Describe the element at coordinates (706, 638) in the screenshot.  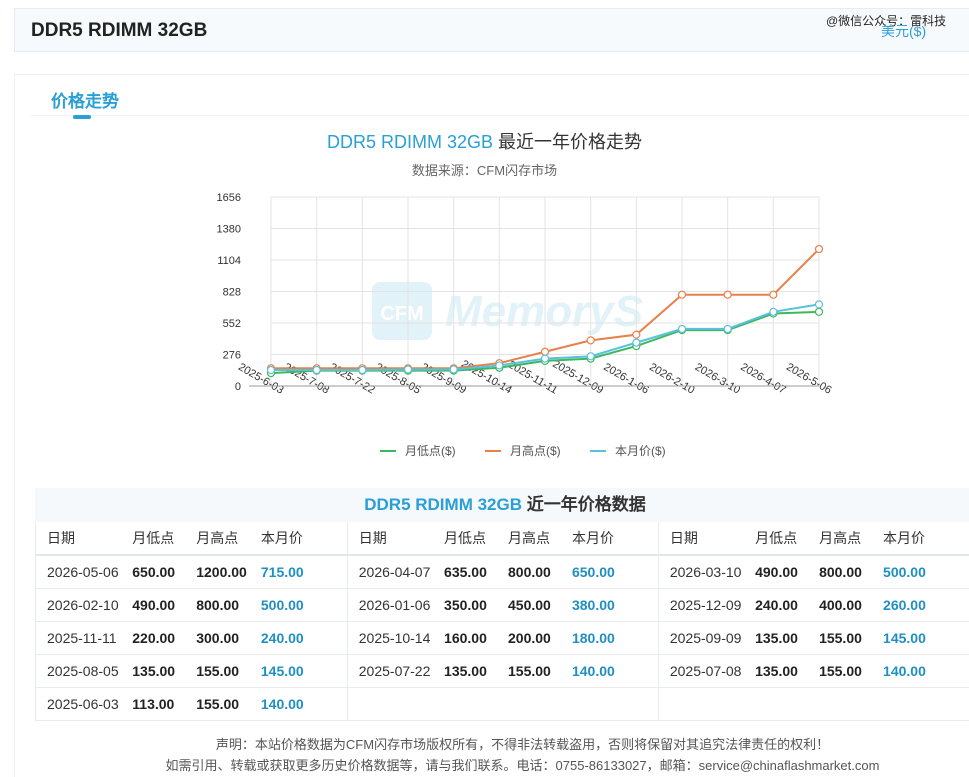
I see `cell-date: 2025-09-09` at that location.